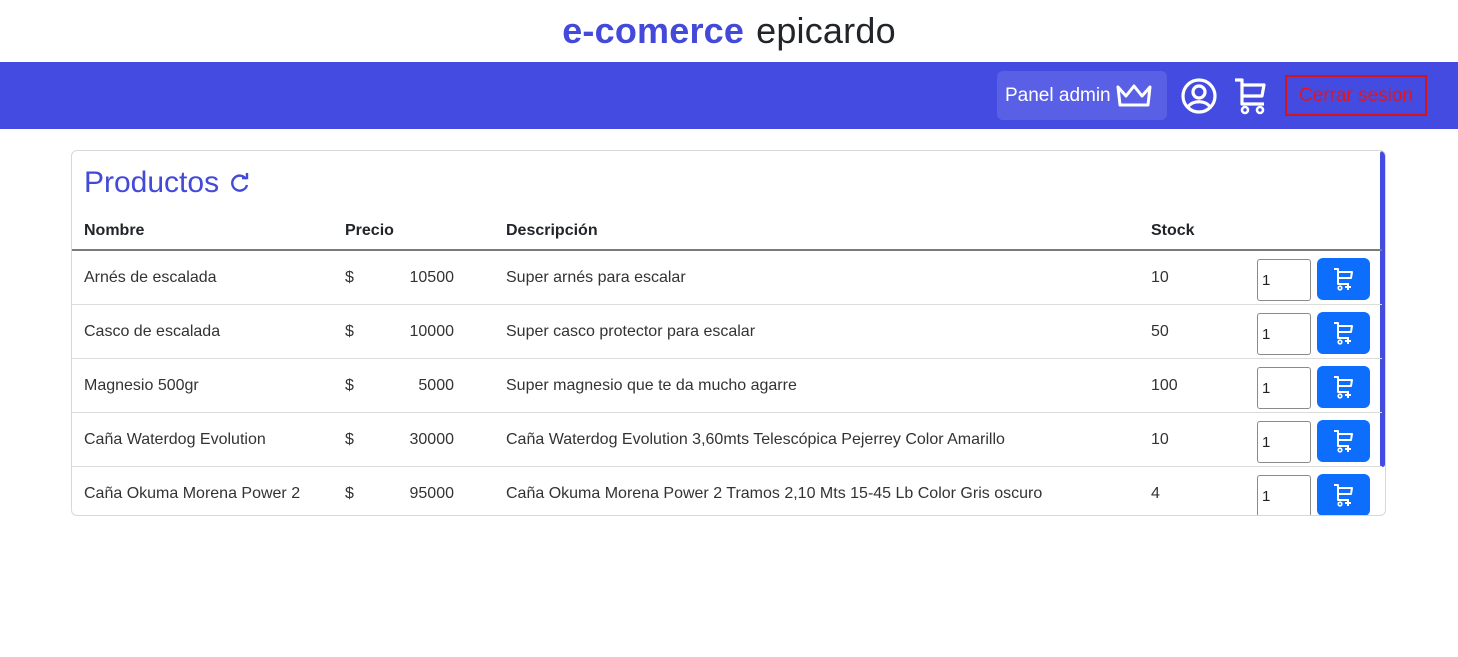 This screenshot has width=1458, height=657. I want to click on user-circle-icon, so click(1199, 96).